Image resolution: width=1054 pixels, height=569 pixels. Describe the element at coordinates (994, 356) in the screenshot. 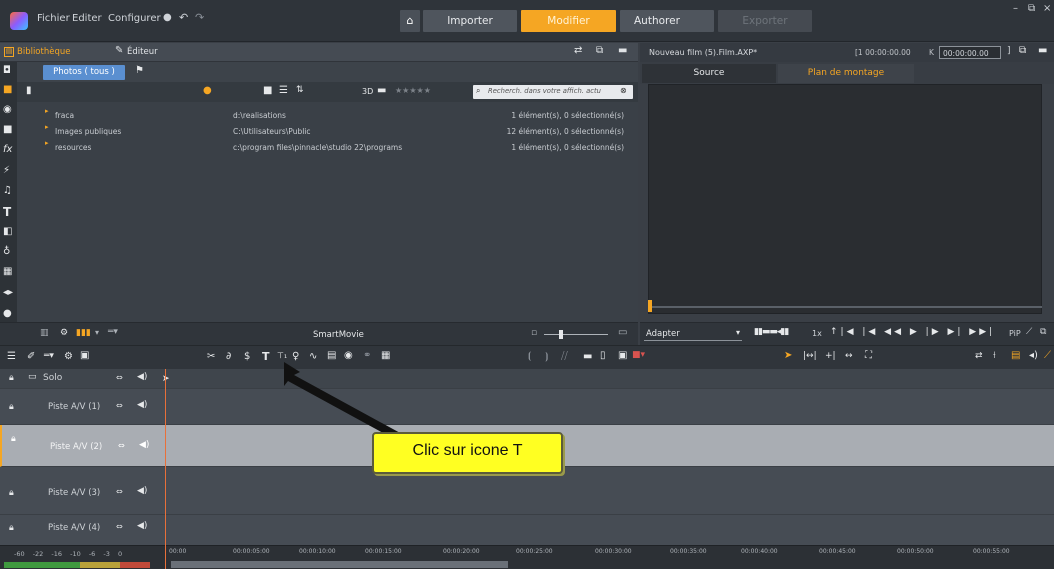

I see `motion-tracking-icon: ⟊` at that location.